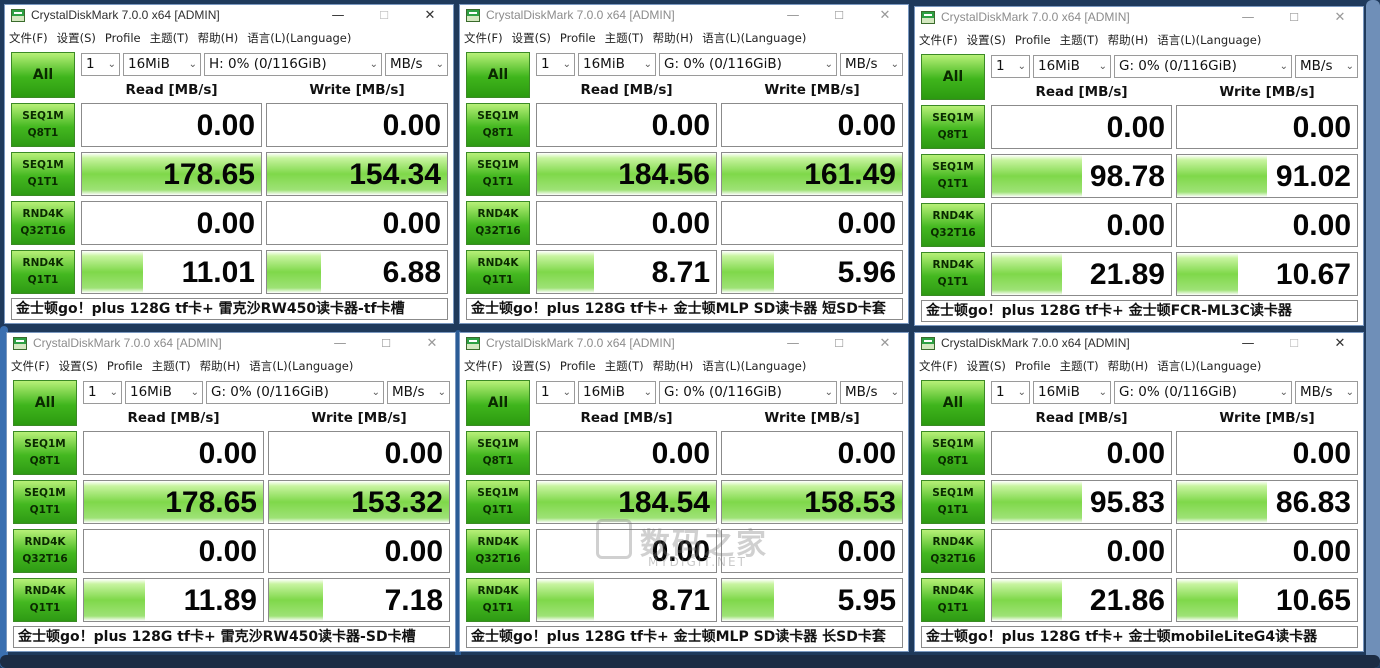 This screenshot has width=1380, height=668. I want to click on drive-select: H: 0% (0/116GiB) ⌄, so click(293, 64).